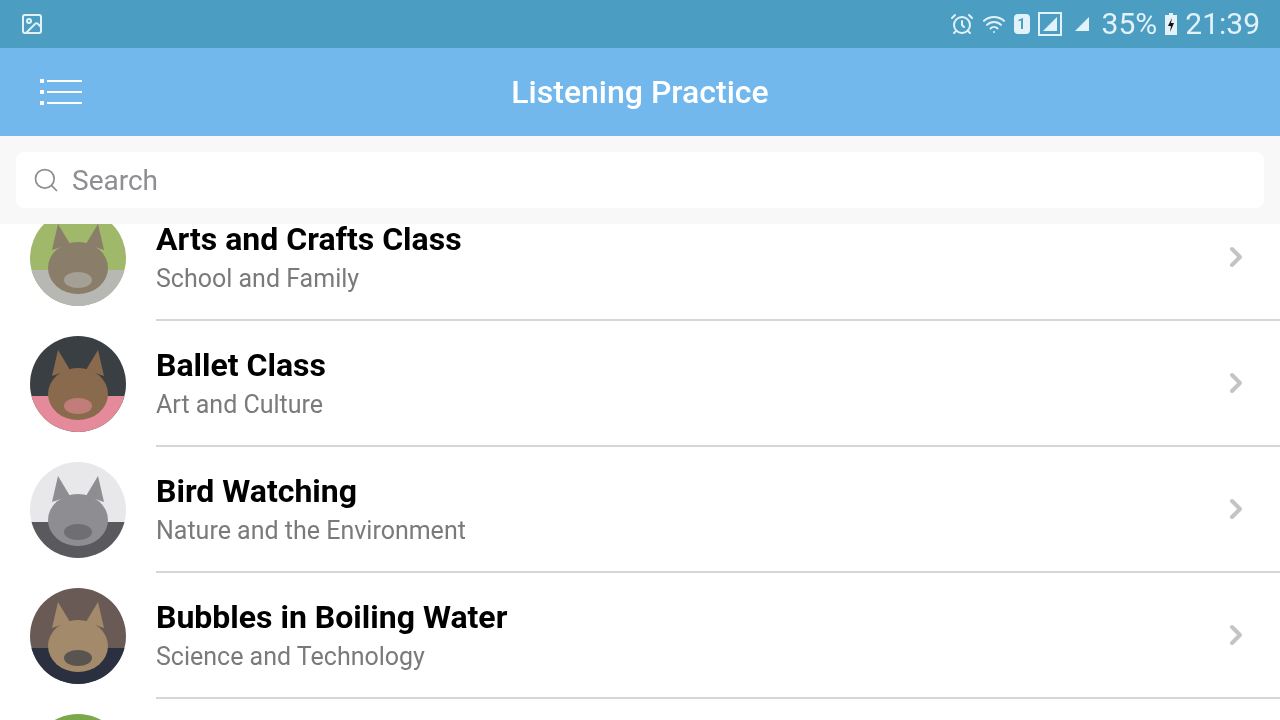 Image resolution: width=1280 pixels, height=720 pixels. I want to click on sim-label: 1, so click(1021, 24).